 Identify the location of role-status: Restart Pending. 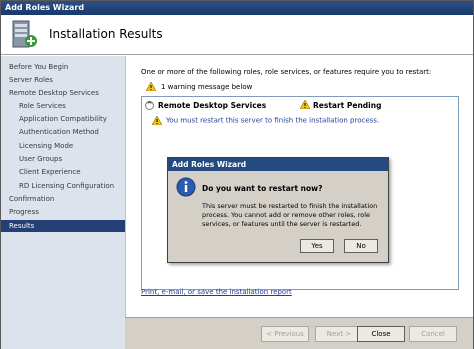
(347, 105).